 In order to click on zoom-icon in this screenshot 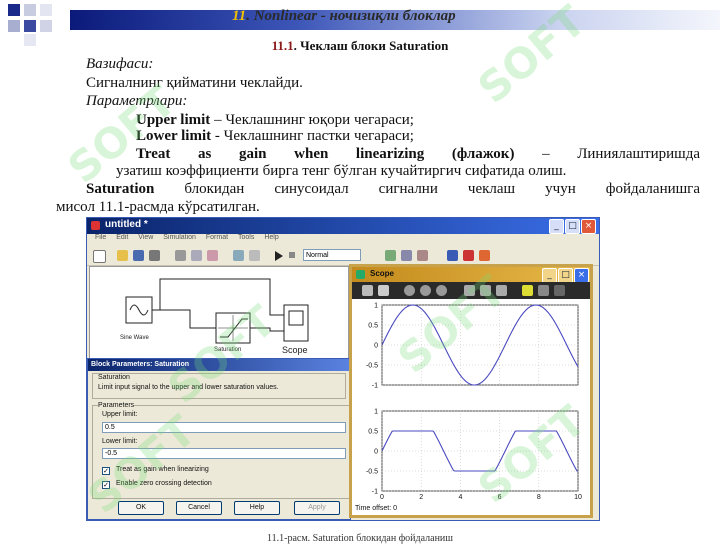, I will do `click(409, 290)`.